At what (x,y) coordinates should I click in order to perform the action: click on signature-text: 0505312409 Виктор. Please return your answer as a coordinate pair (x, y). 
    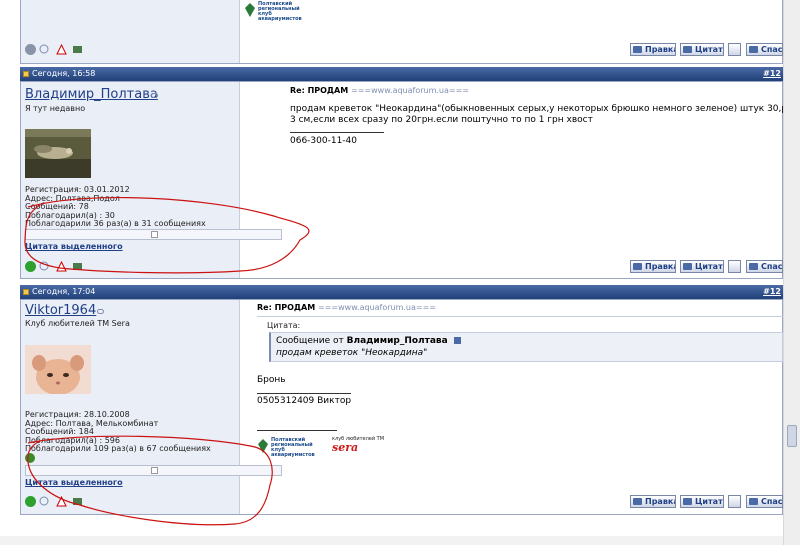
    Looking at the image, I should click on (304, 401).